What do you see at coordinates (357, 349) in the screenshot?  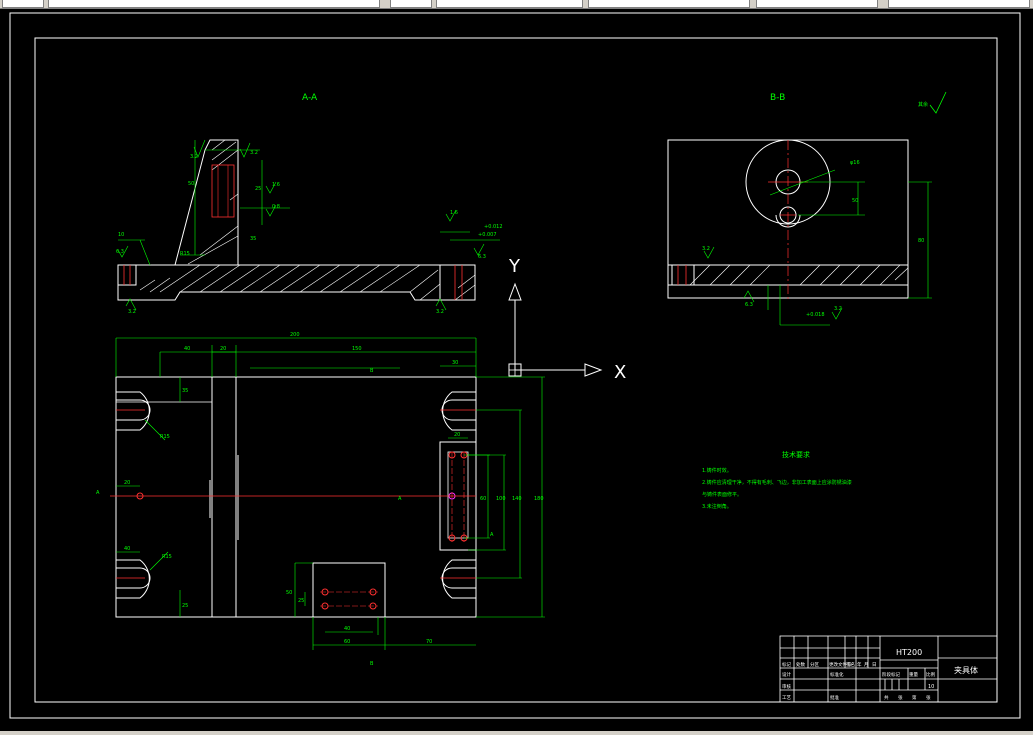 I see `dim-label: 150` at bounding box center [357, 349].